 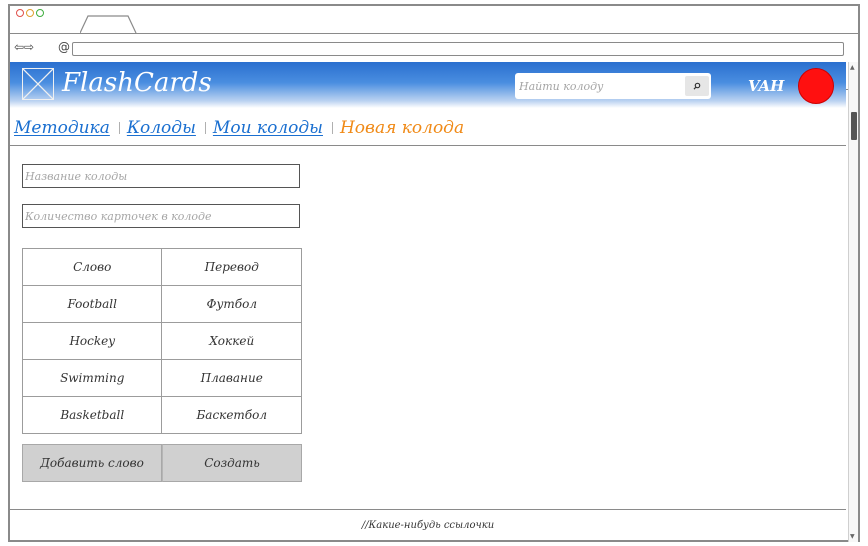 What do you see at coordinates (92, 304) in the screenshot?
I see `word-cell: Football` at bounding box center [92, 304].